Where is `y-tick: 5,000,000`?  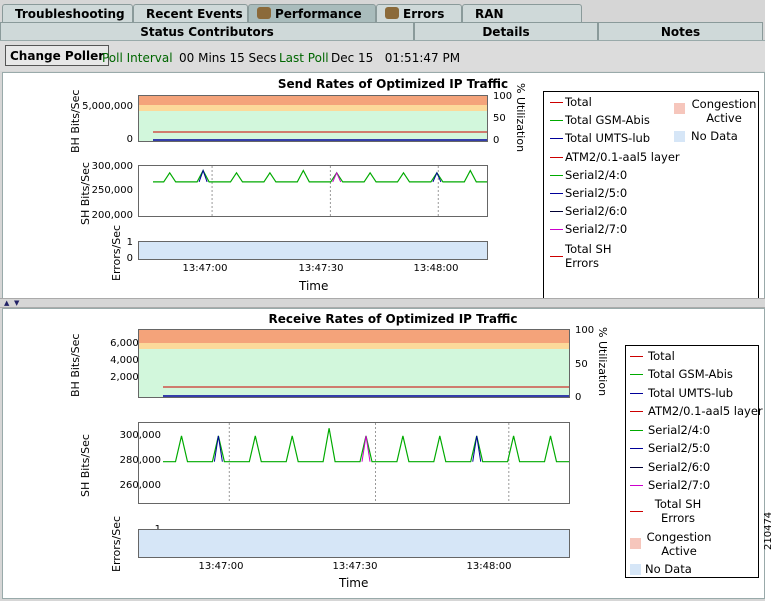 y-tick: 5,000,000 is located at coordinates (107, 106).